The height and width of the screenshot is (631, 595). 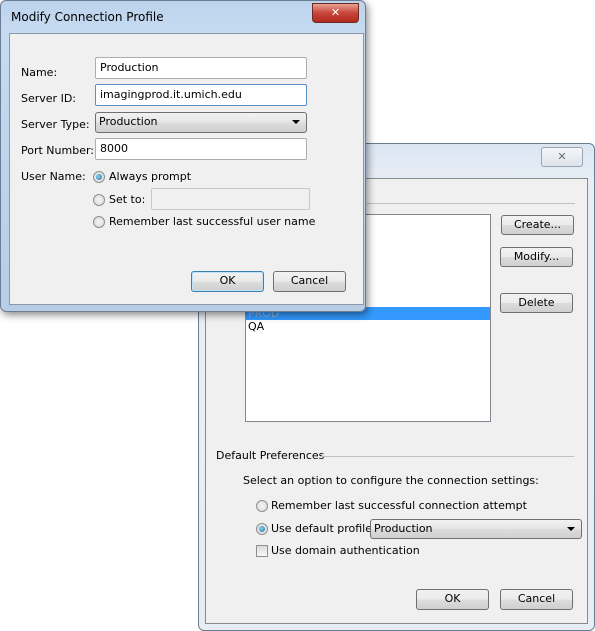 What do you see at coordinates (262, 551) in the screenshot?
I see `domain-auth-checkbox` at bounding box center [262, 551].